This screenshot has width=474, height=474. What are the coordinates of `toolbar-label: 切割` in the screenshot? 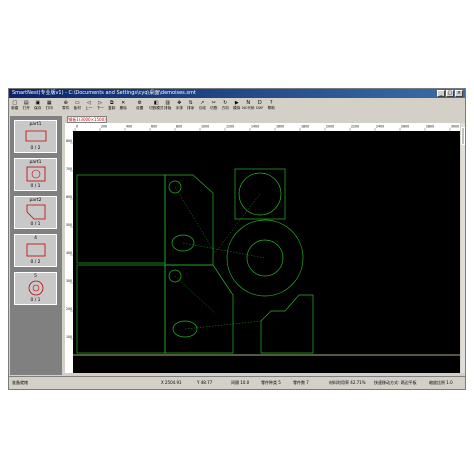 It's located at (214, 108).